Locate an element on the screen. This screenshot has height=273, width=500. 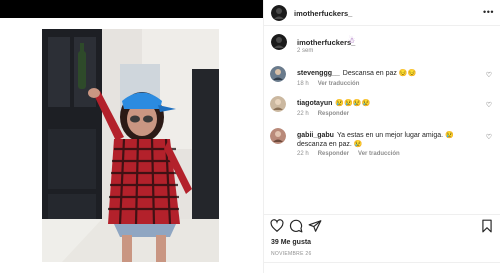
heart-outline-icon-svg is located at coordinates (277, 226).